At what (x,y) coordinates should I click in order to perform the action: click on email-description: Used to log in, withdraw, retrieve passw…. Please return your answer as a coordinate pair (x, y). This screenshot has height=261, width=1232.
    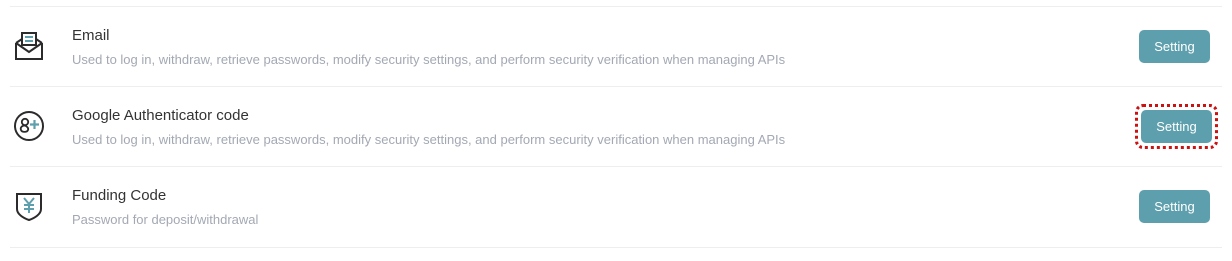
    Looking at the image, I should click on (429, 59).